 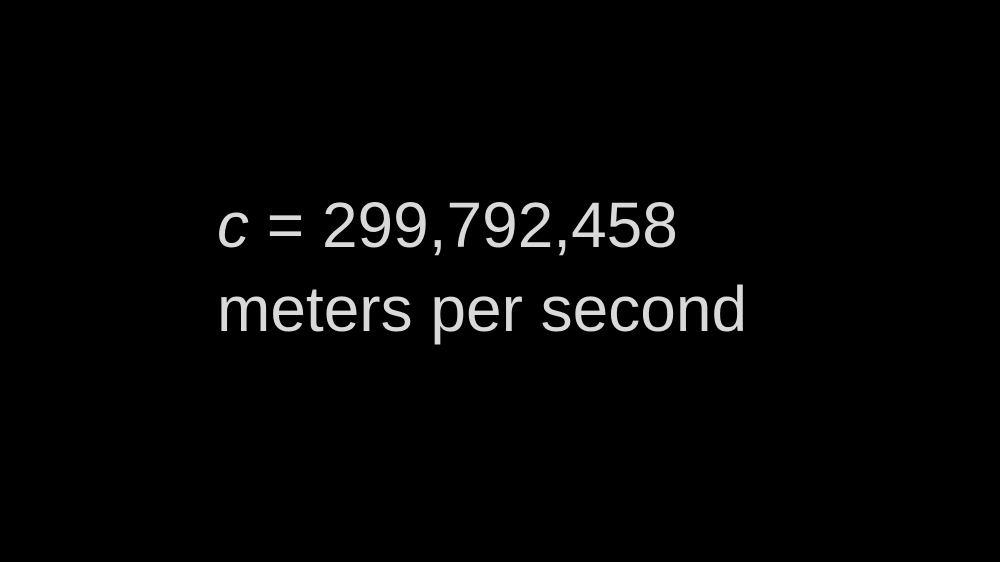 I want to click on variable-c: c, so click(x=233, y=225).